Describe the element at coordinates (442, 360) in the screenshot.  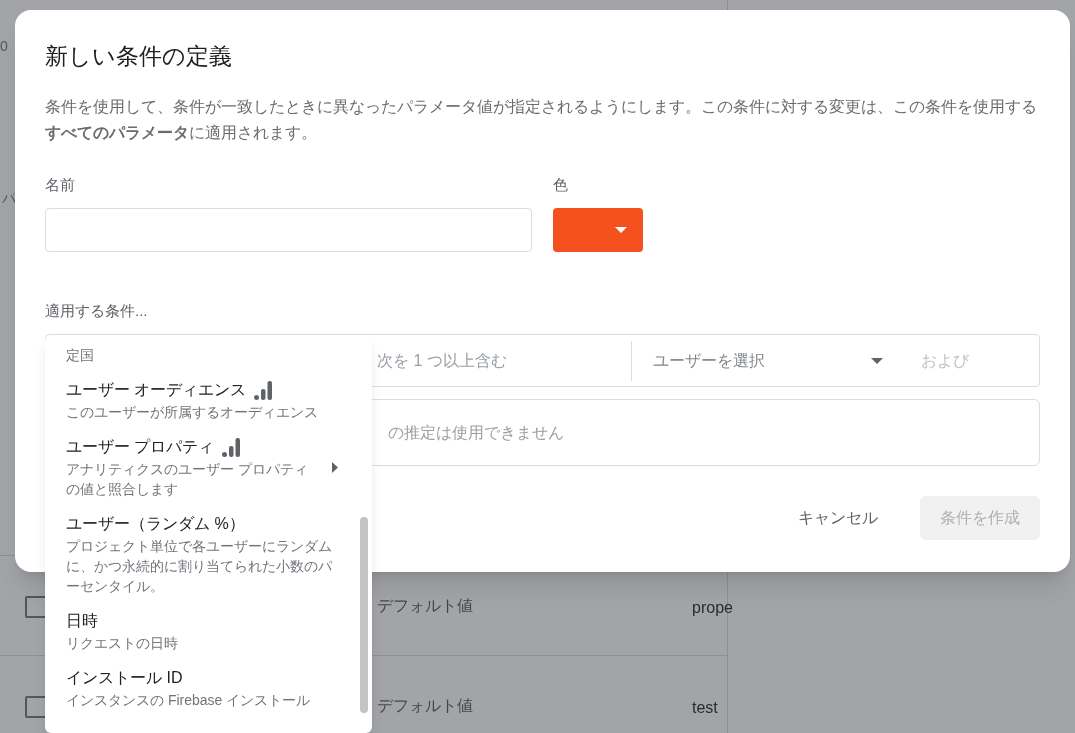
I see `operator-text: 次を 1 つ以上含む` at that location.